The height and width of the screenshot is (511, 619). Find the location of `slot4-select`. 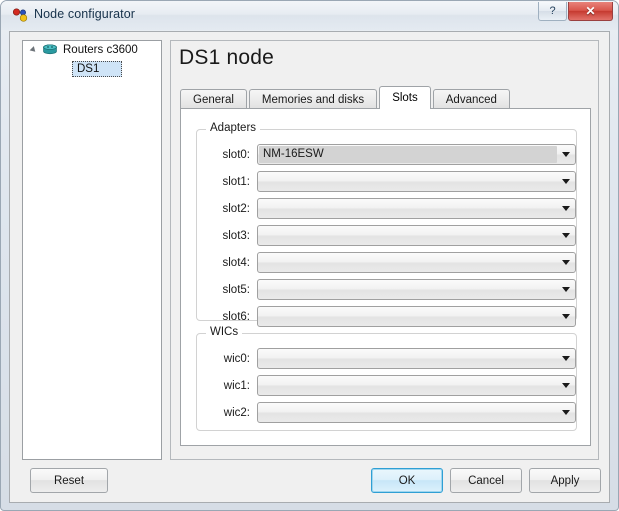

slot4-select is located at coordinates (416, 262).